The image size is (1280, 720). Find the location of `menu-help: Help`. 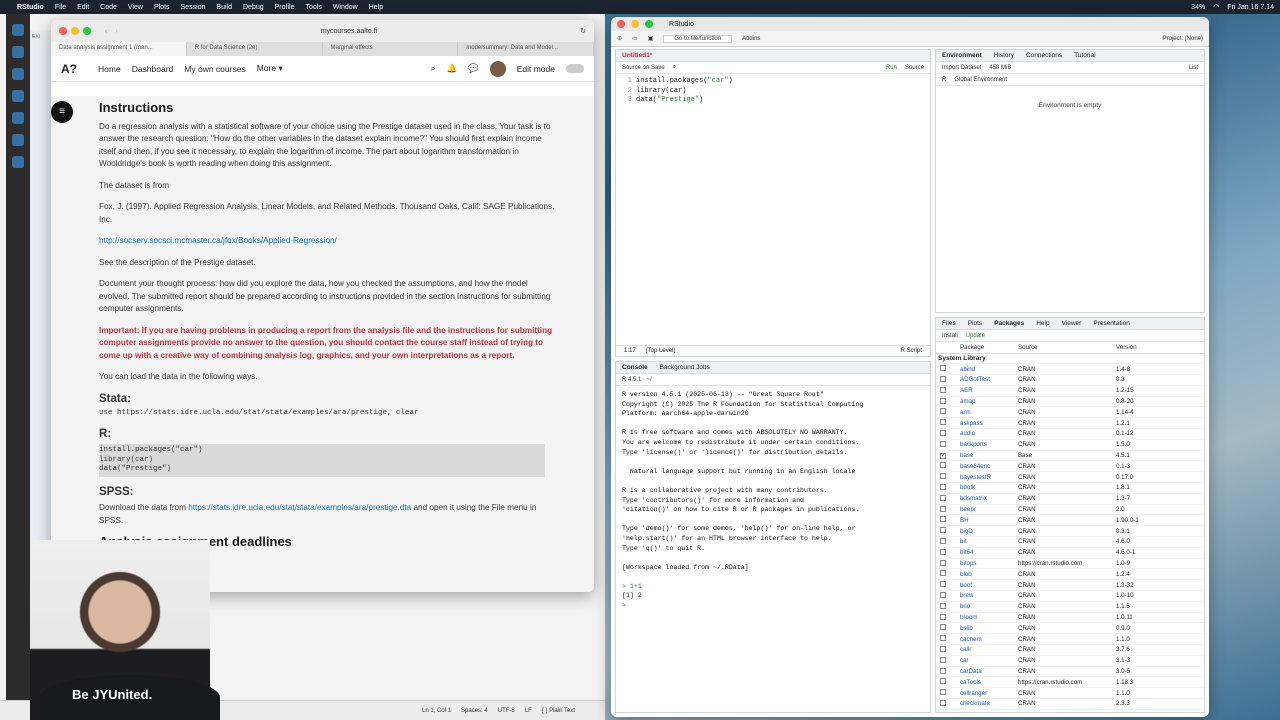

menu-help: Help is located at coordinates (376, 7).